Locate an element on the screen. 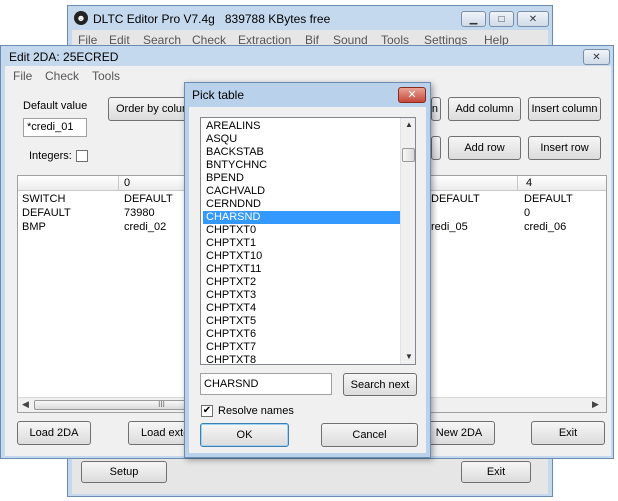  list-item: CERNDND is located at coordinates (302, 204).